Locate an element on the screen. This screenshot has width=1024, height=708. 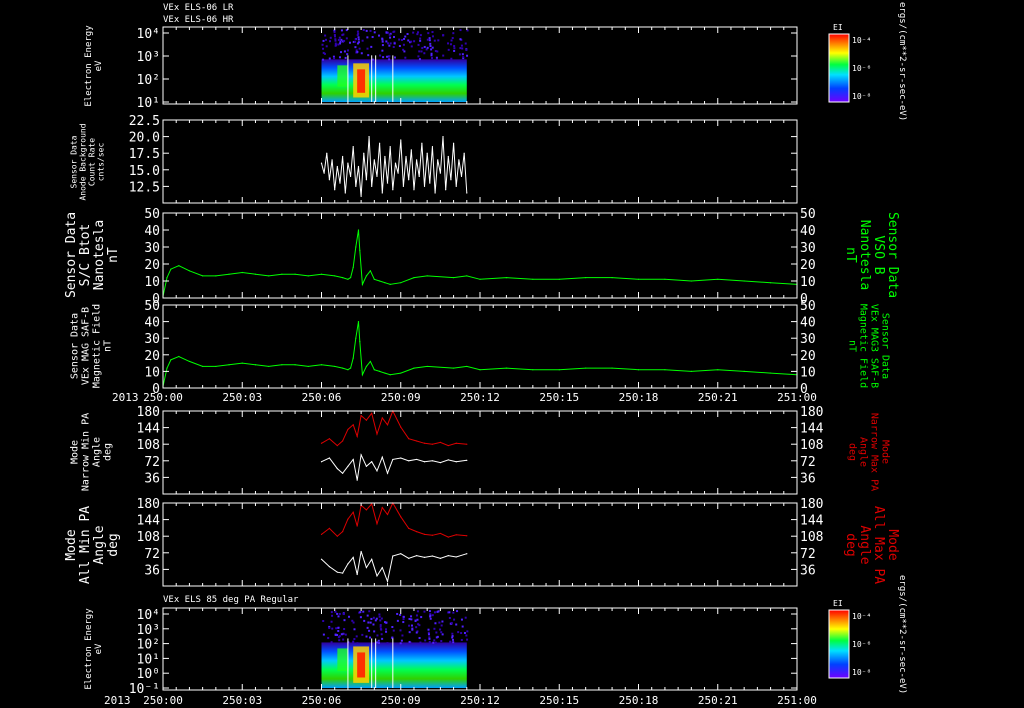
time-tick-mid-2: 250:06 is located at coordinates (322, 397).